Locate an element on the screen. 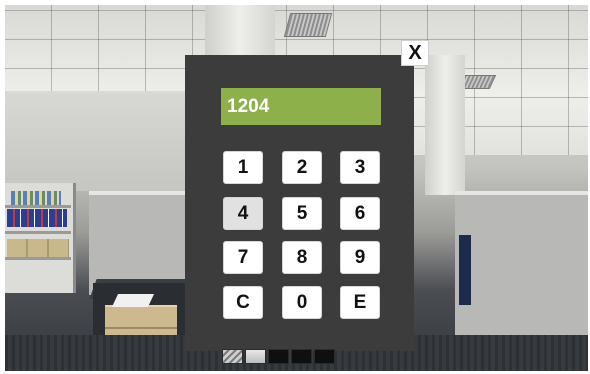 This screenshot has width=590, height=374. storage-boxes is located at coordinates (38, 248).